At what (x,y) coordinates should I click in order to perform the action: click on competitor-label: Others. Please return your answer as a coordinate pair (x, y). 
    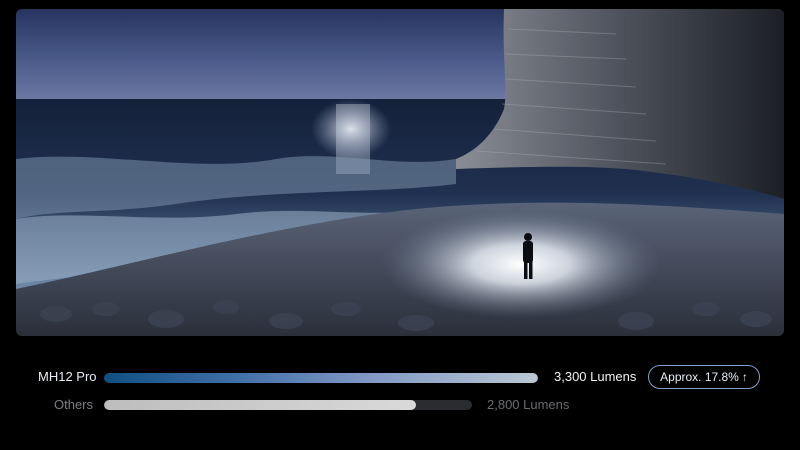
    Looking at the image, I should click on (74, 404).